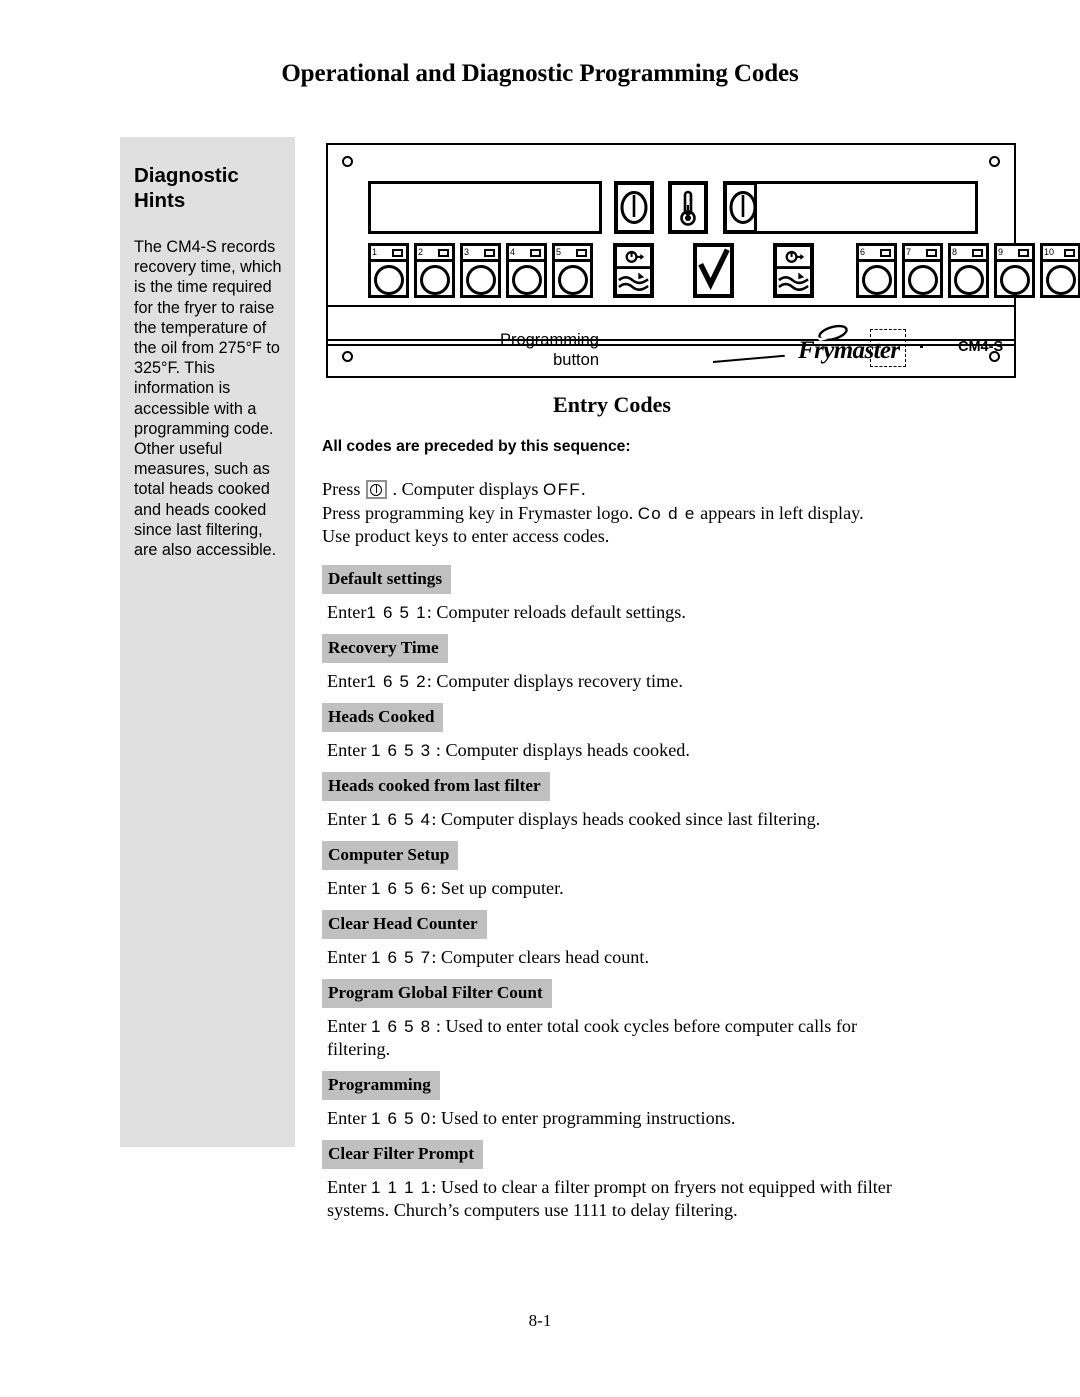 The height and width of the screenshot is (1397, 1080). What do you see at coordinates (383, 717) in the screenshot?
I see `entry-label: Heads Cooked` at bounding box center [383, 717].